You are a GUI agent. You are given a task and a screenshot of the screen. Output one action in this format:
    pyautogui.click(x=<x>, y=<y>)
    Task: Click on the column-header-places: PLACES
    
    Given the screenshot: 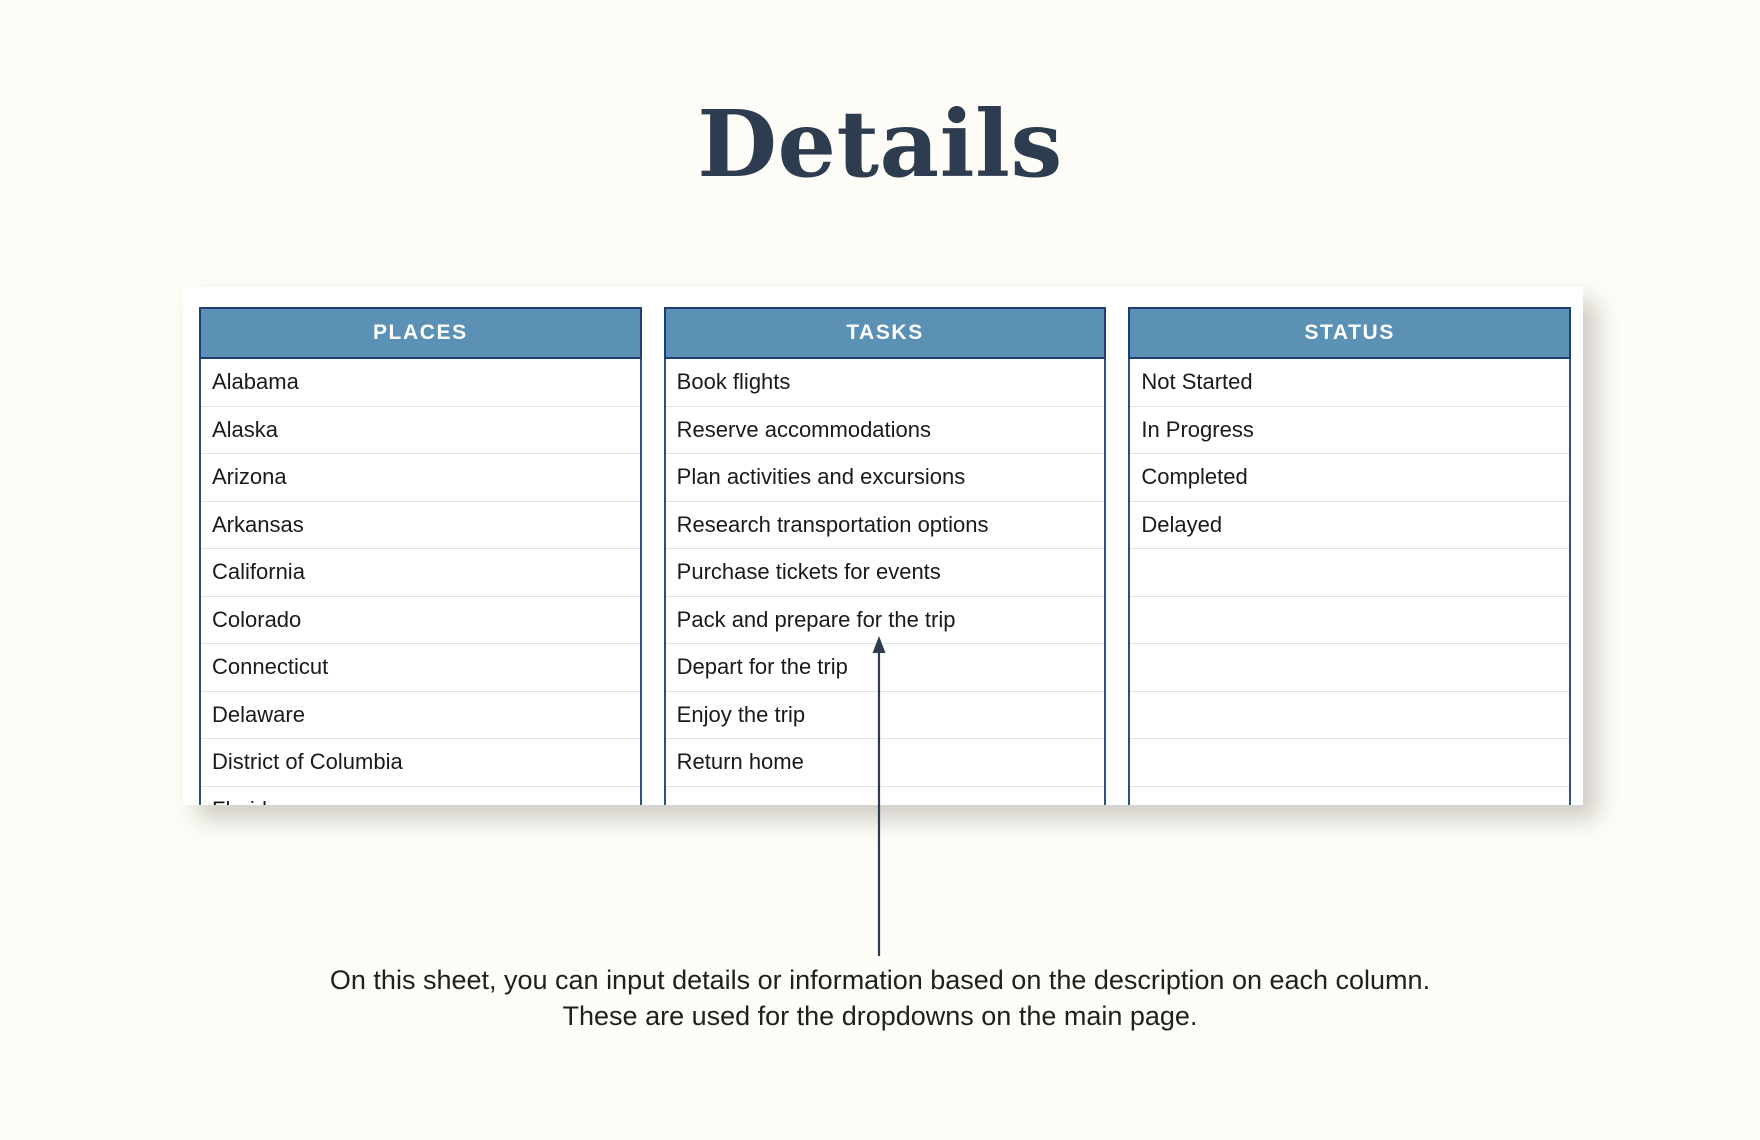 What is the action you would take?
    pyautogui.click(x=420, y=333)
    